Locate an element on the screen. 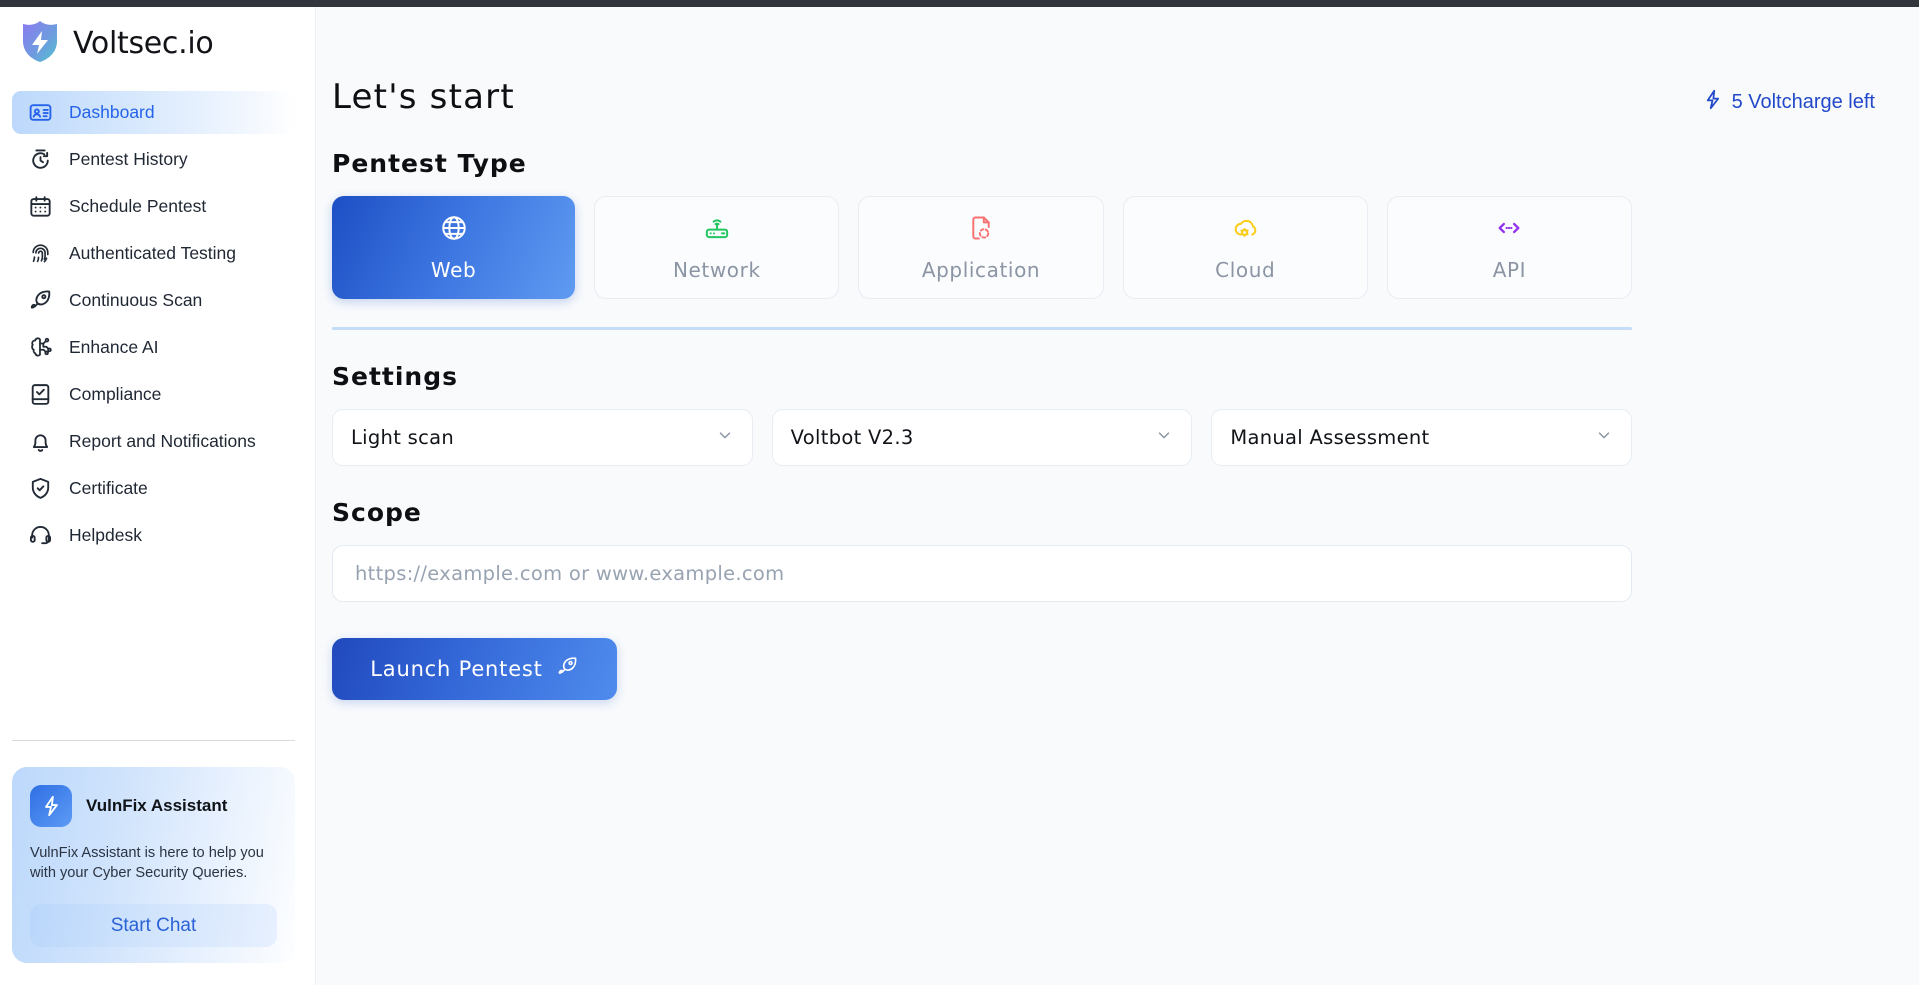 The image size is (1919, 985). assessment-mode-value: Manual Assessment is located at coordinates (1330, 437).